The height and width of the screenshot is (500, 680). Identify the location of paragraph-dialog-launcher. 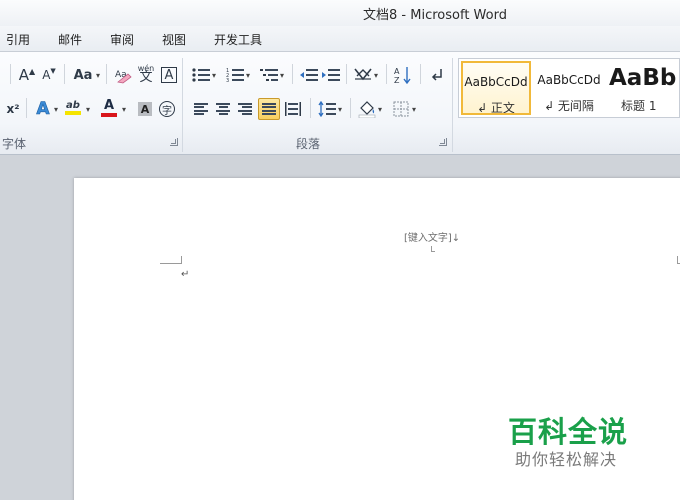
(443, 142).